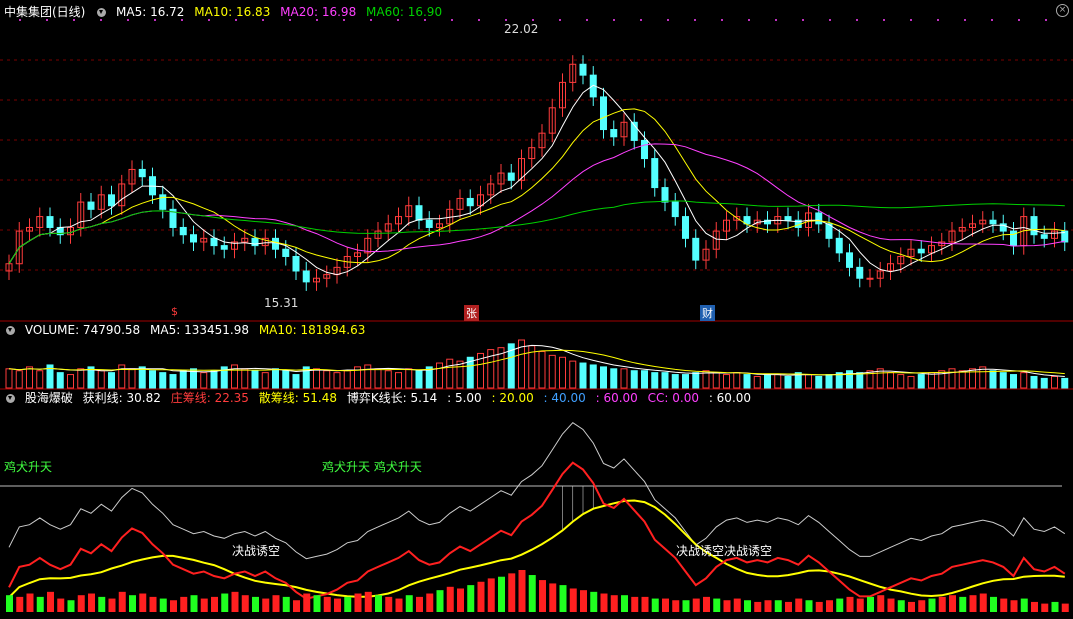  What do you see at coordinates (471, 313) in the screenshot?
I see `marker-zhang: 张` at bounding box center [471, 313].